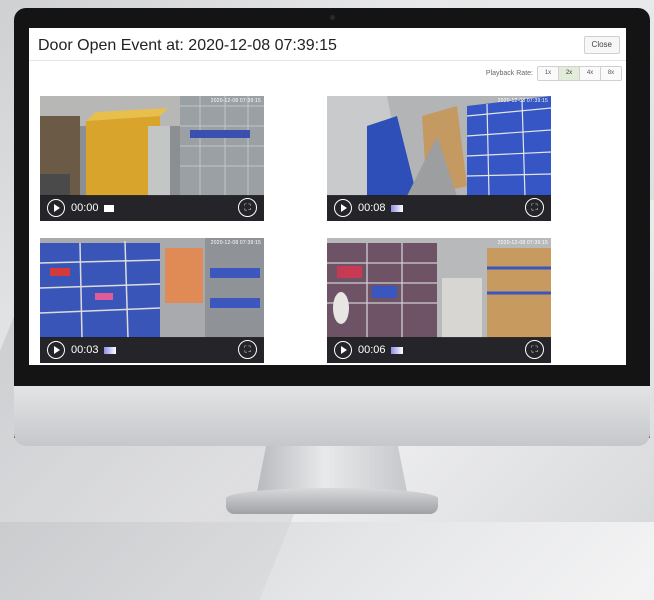  What do you see at coordinates (235, 101) in the screenshot?
I see `video-timestamp-1: 2020-12-08 07:39:15` at bounding box center [235, 101].